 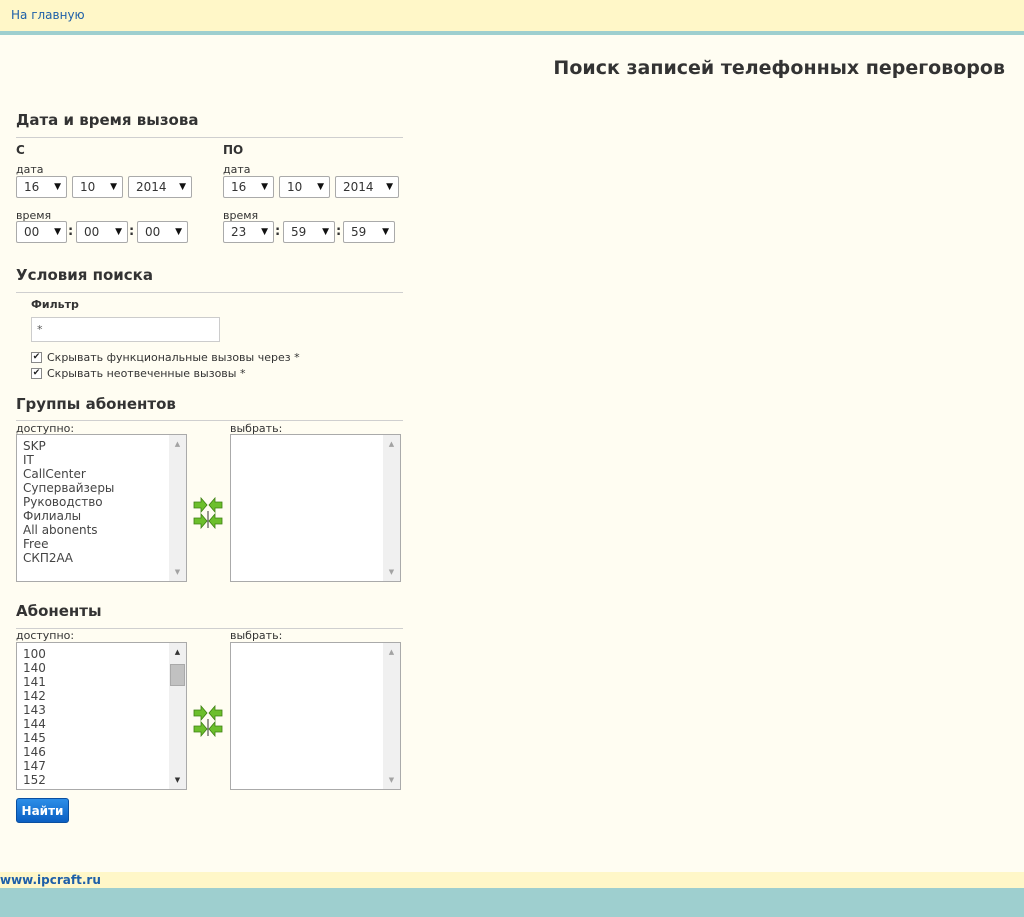 I want to click on to-day-select: 16 ▼, so click(x=248, y=187).